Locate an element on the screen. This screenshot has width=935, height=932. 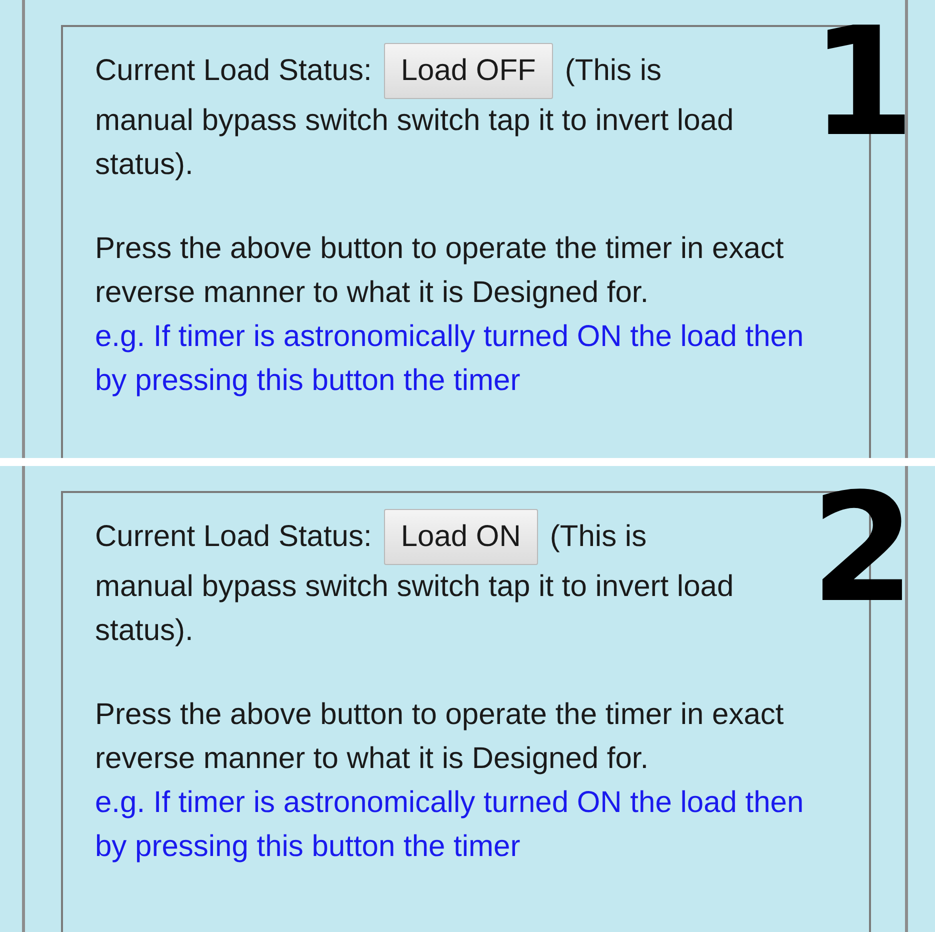
step-number: 2 is located at coordinates (862, 549).